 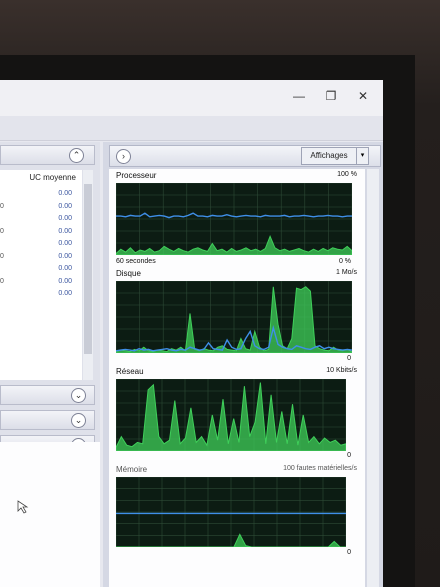 What do you see at coordinates (191, 128) in the screenshot?
I see `toolbar` at bounding box center [191, 128].